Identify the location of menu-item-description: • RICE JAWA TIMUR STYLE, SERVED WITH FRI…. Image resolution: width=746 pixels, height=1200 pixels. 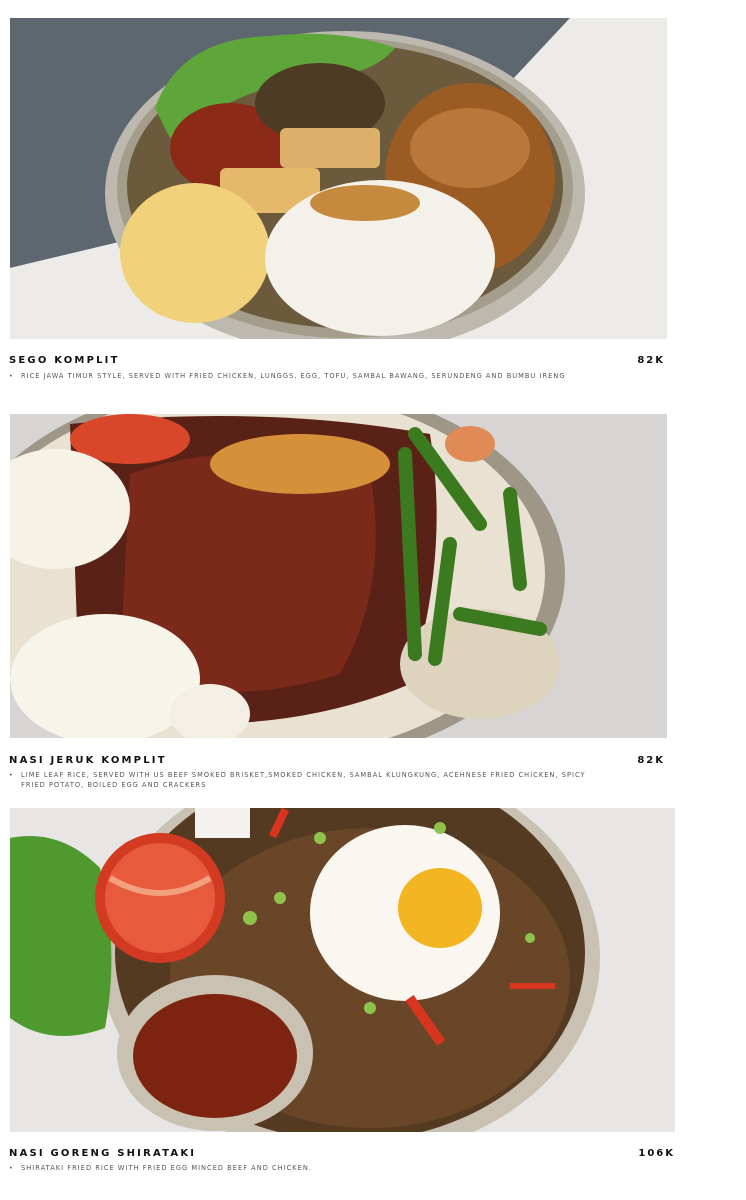
(334, 377).